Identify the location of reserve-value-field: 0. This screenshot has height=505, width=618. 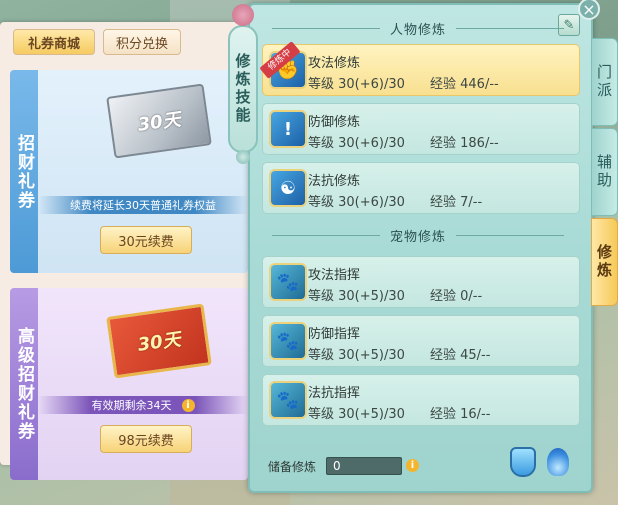
(364, 466).